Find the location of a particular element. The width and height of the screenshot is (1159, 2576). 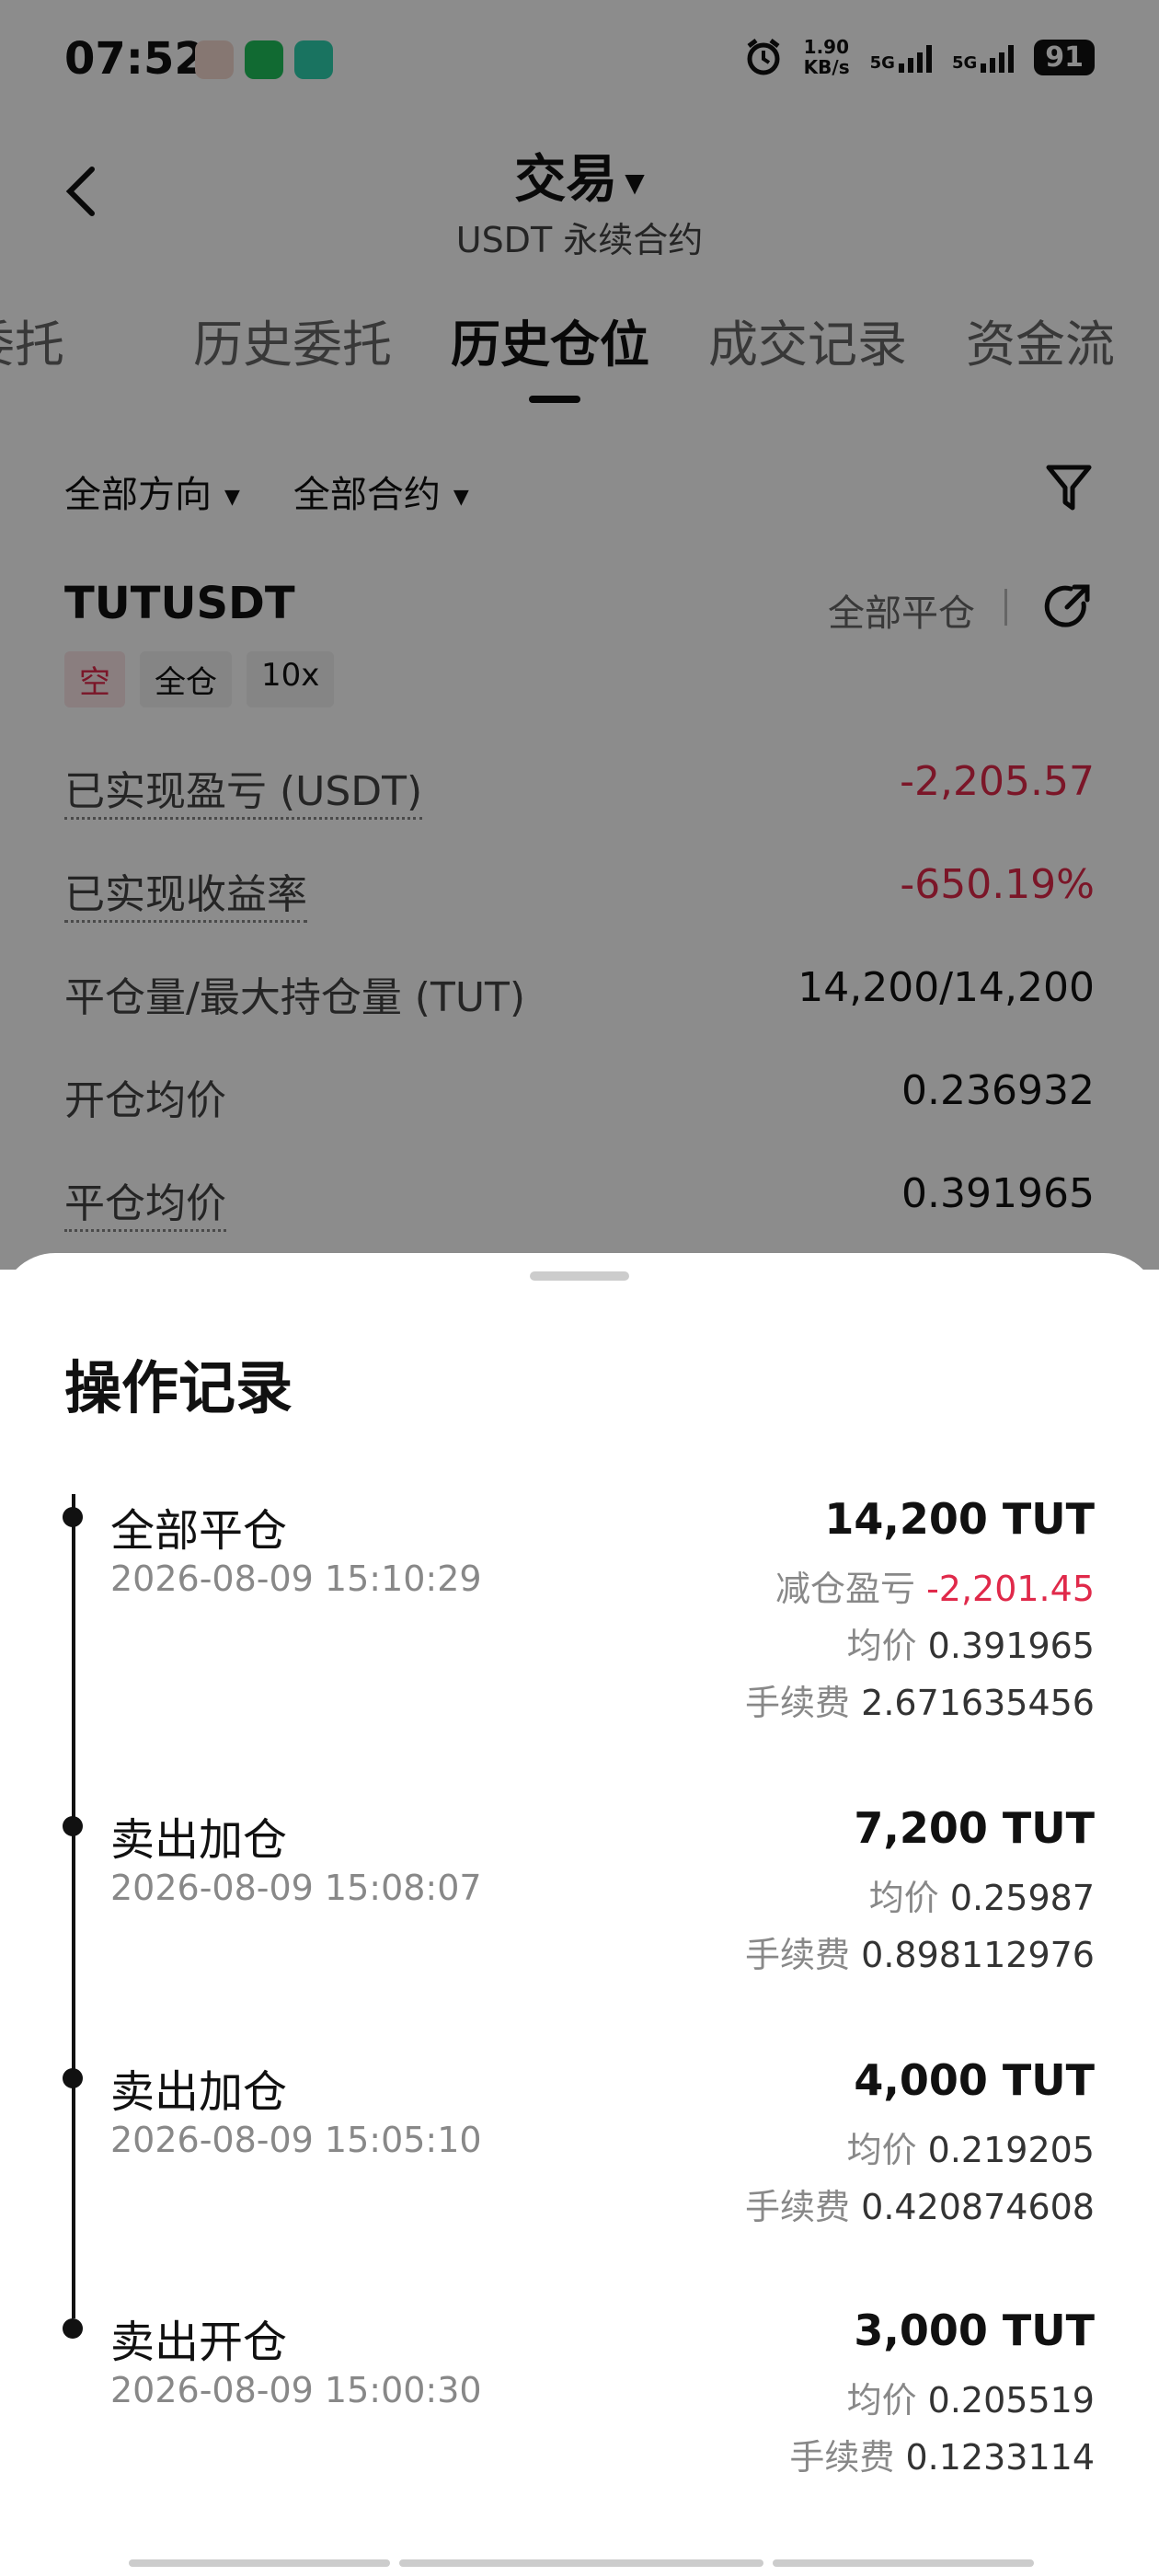

record-qty: 4,000 TUT is located at coordinates (974, 2080).